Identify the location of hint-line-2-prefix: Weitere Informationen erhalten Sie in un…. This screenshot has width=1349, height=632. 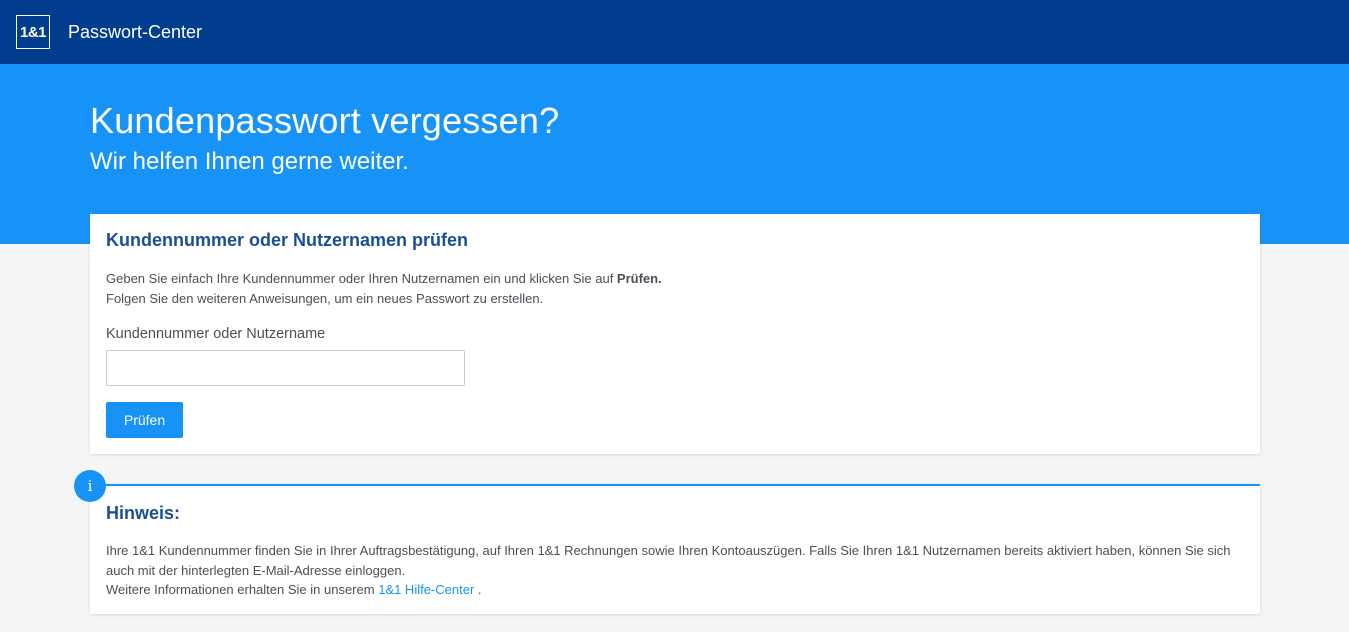
(242, 589).